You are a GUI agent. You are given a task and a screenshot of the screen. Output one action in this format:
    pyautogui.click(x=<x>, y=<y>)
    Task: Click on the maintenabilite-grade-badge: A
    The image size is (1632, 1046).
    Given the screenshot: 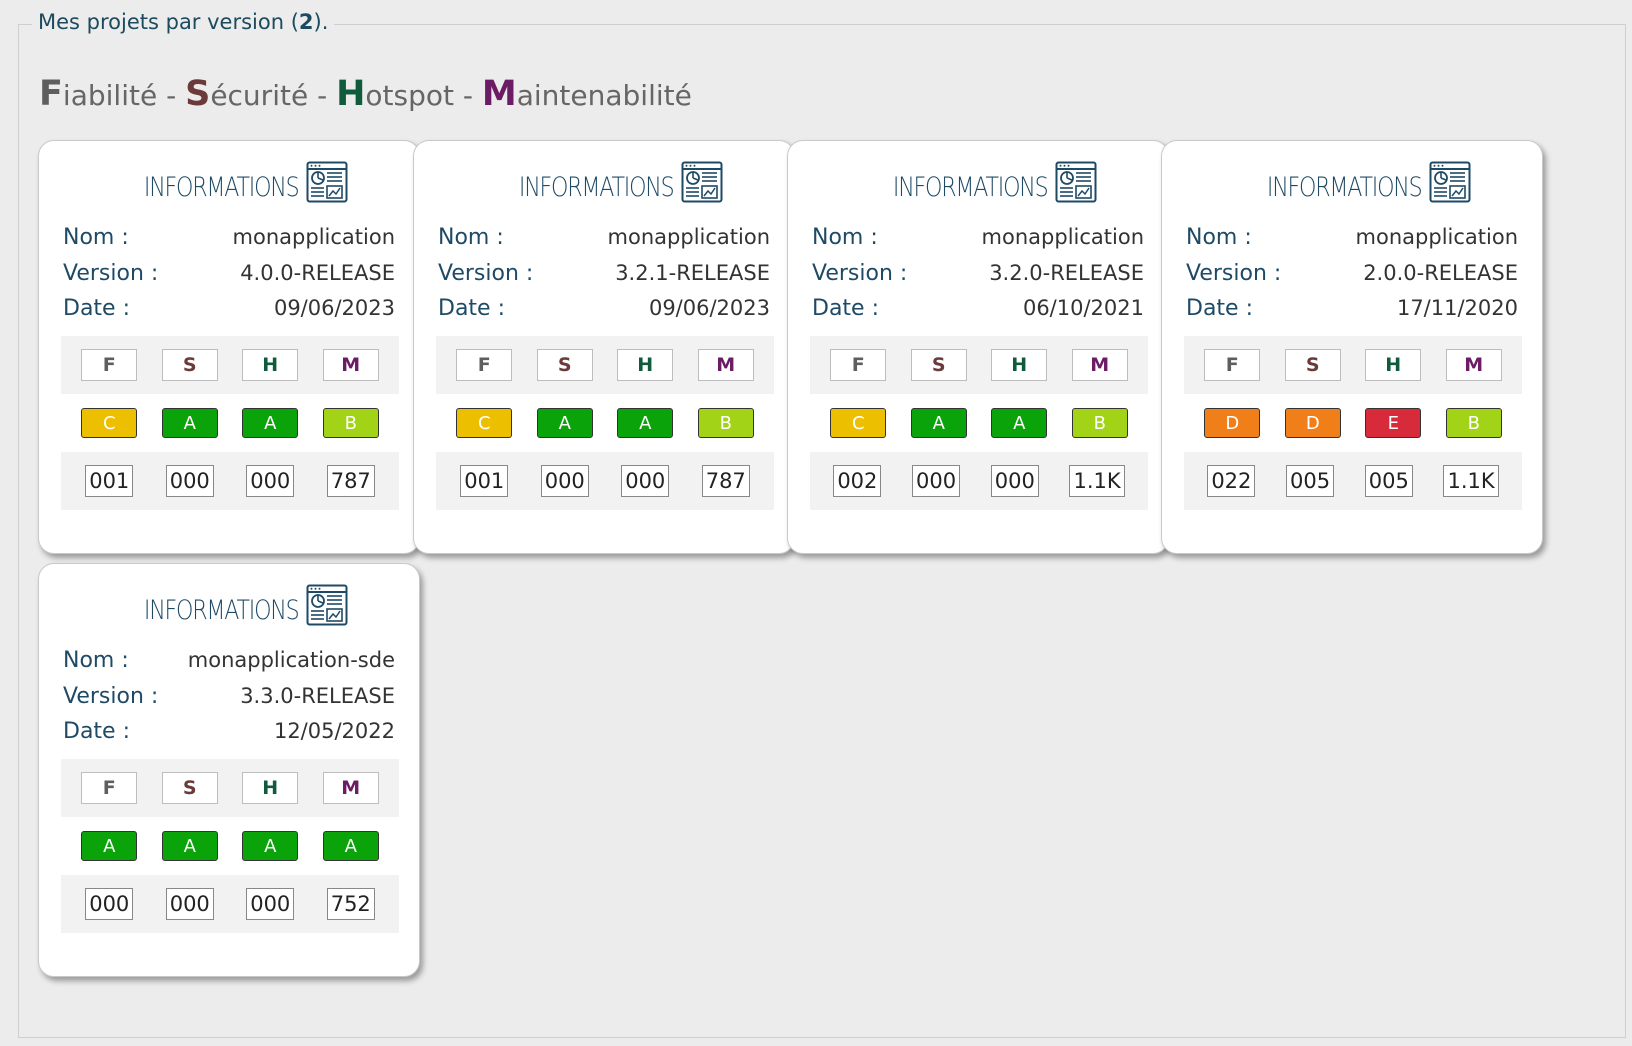 What is the action you would take?
    pyautogui.click(x=350, y=846)
    